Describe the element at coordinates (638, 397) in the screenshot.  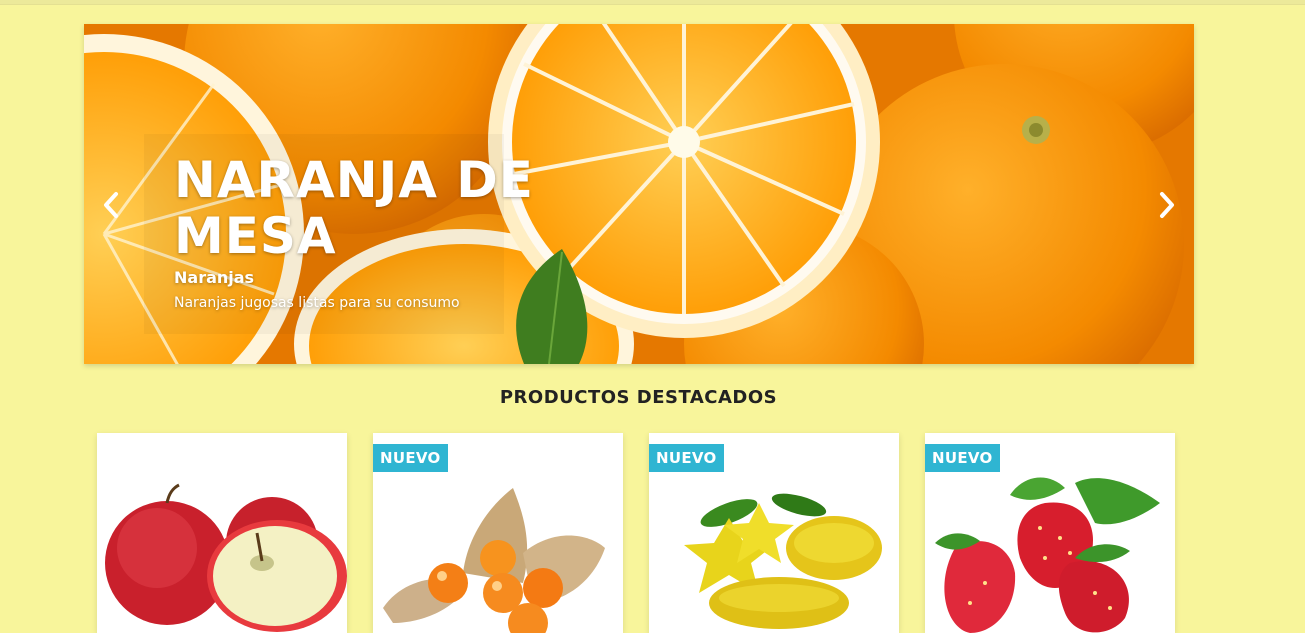
I see `featured-products-title: PRODUCTOS DESTACADOS` at that location.